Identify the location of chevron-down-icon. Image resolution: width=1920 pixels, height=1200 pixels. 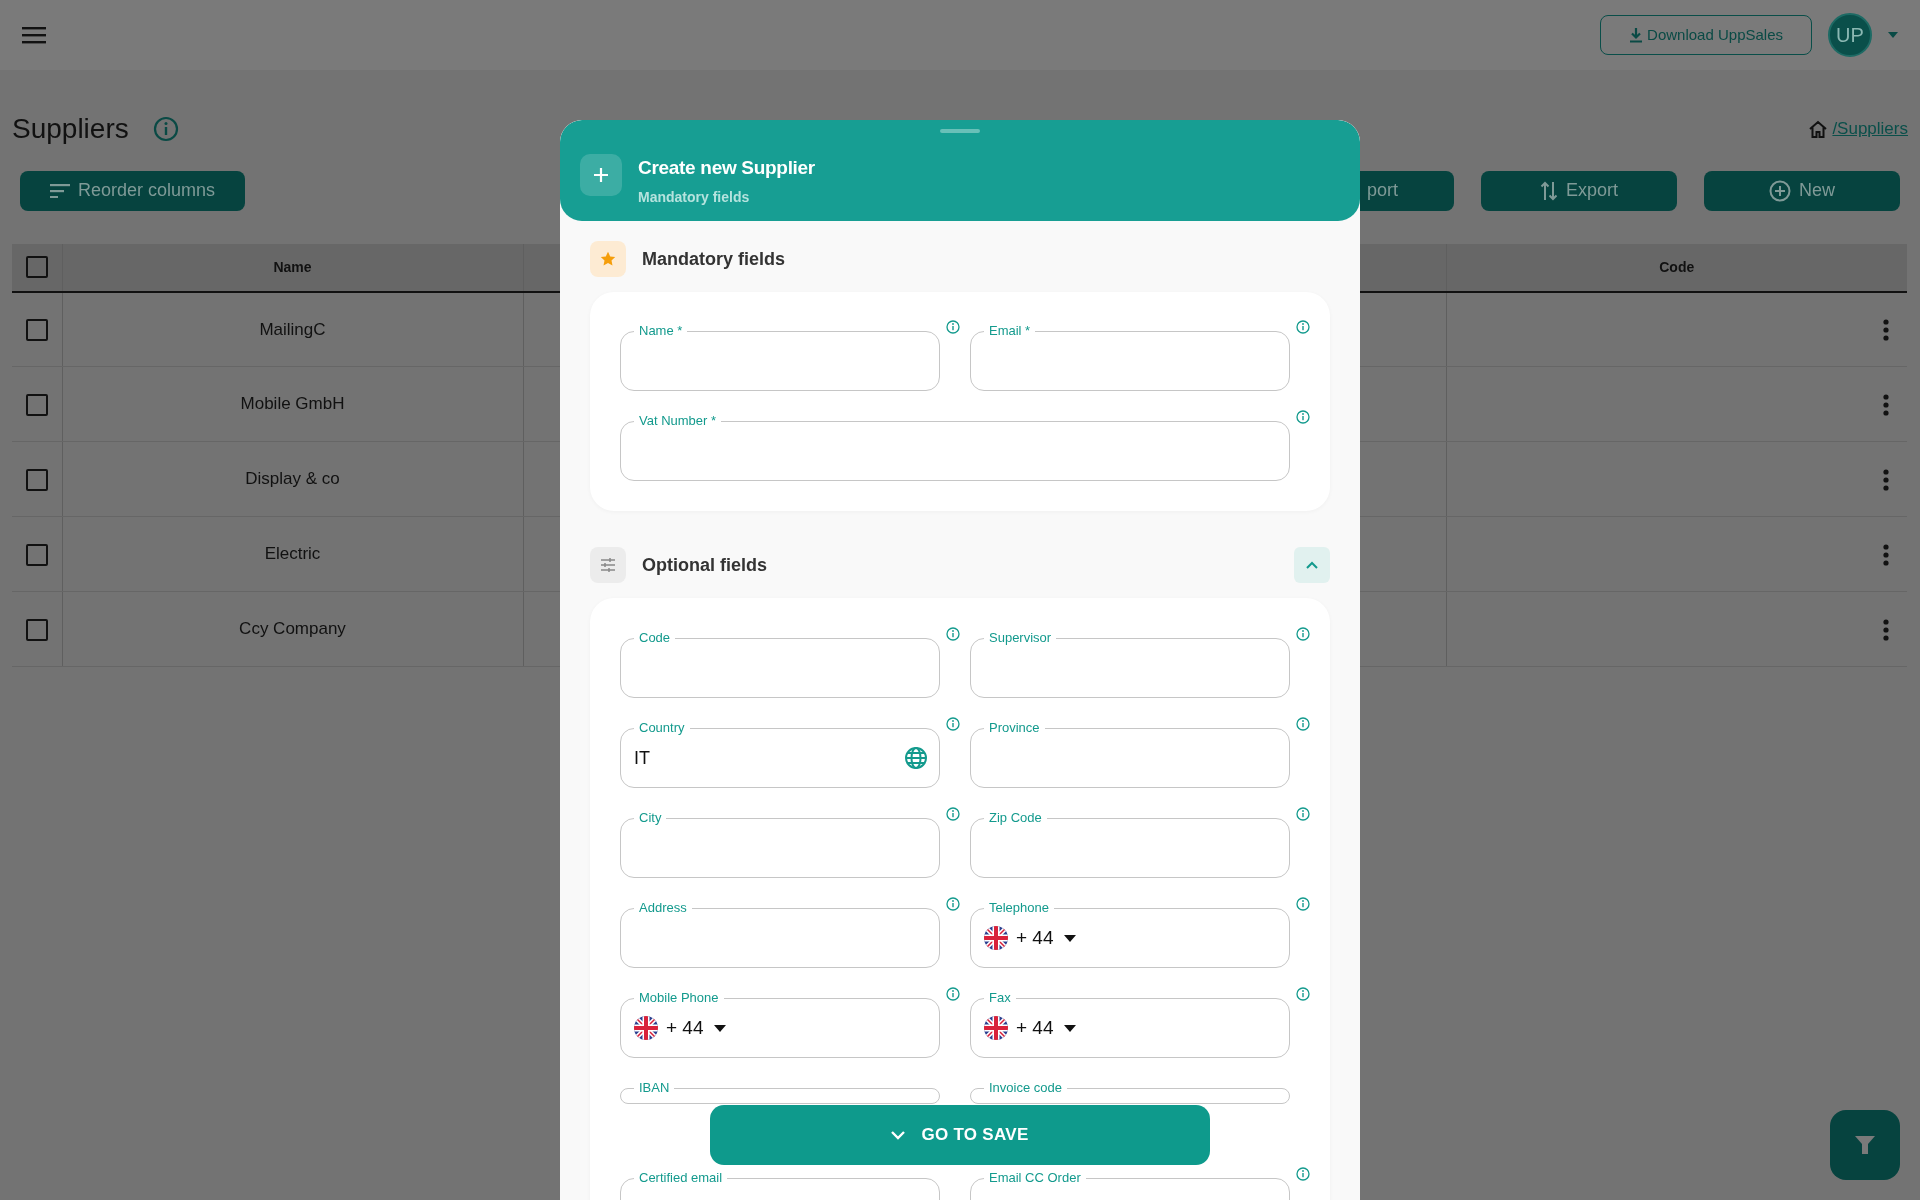
(898, 1135).